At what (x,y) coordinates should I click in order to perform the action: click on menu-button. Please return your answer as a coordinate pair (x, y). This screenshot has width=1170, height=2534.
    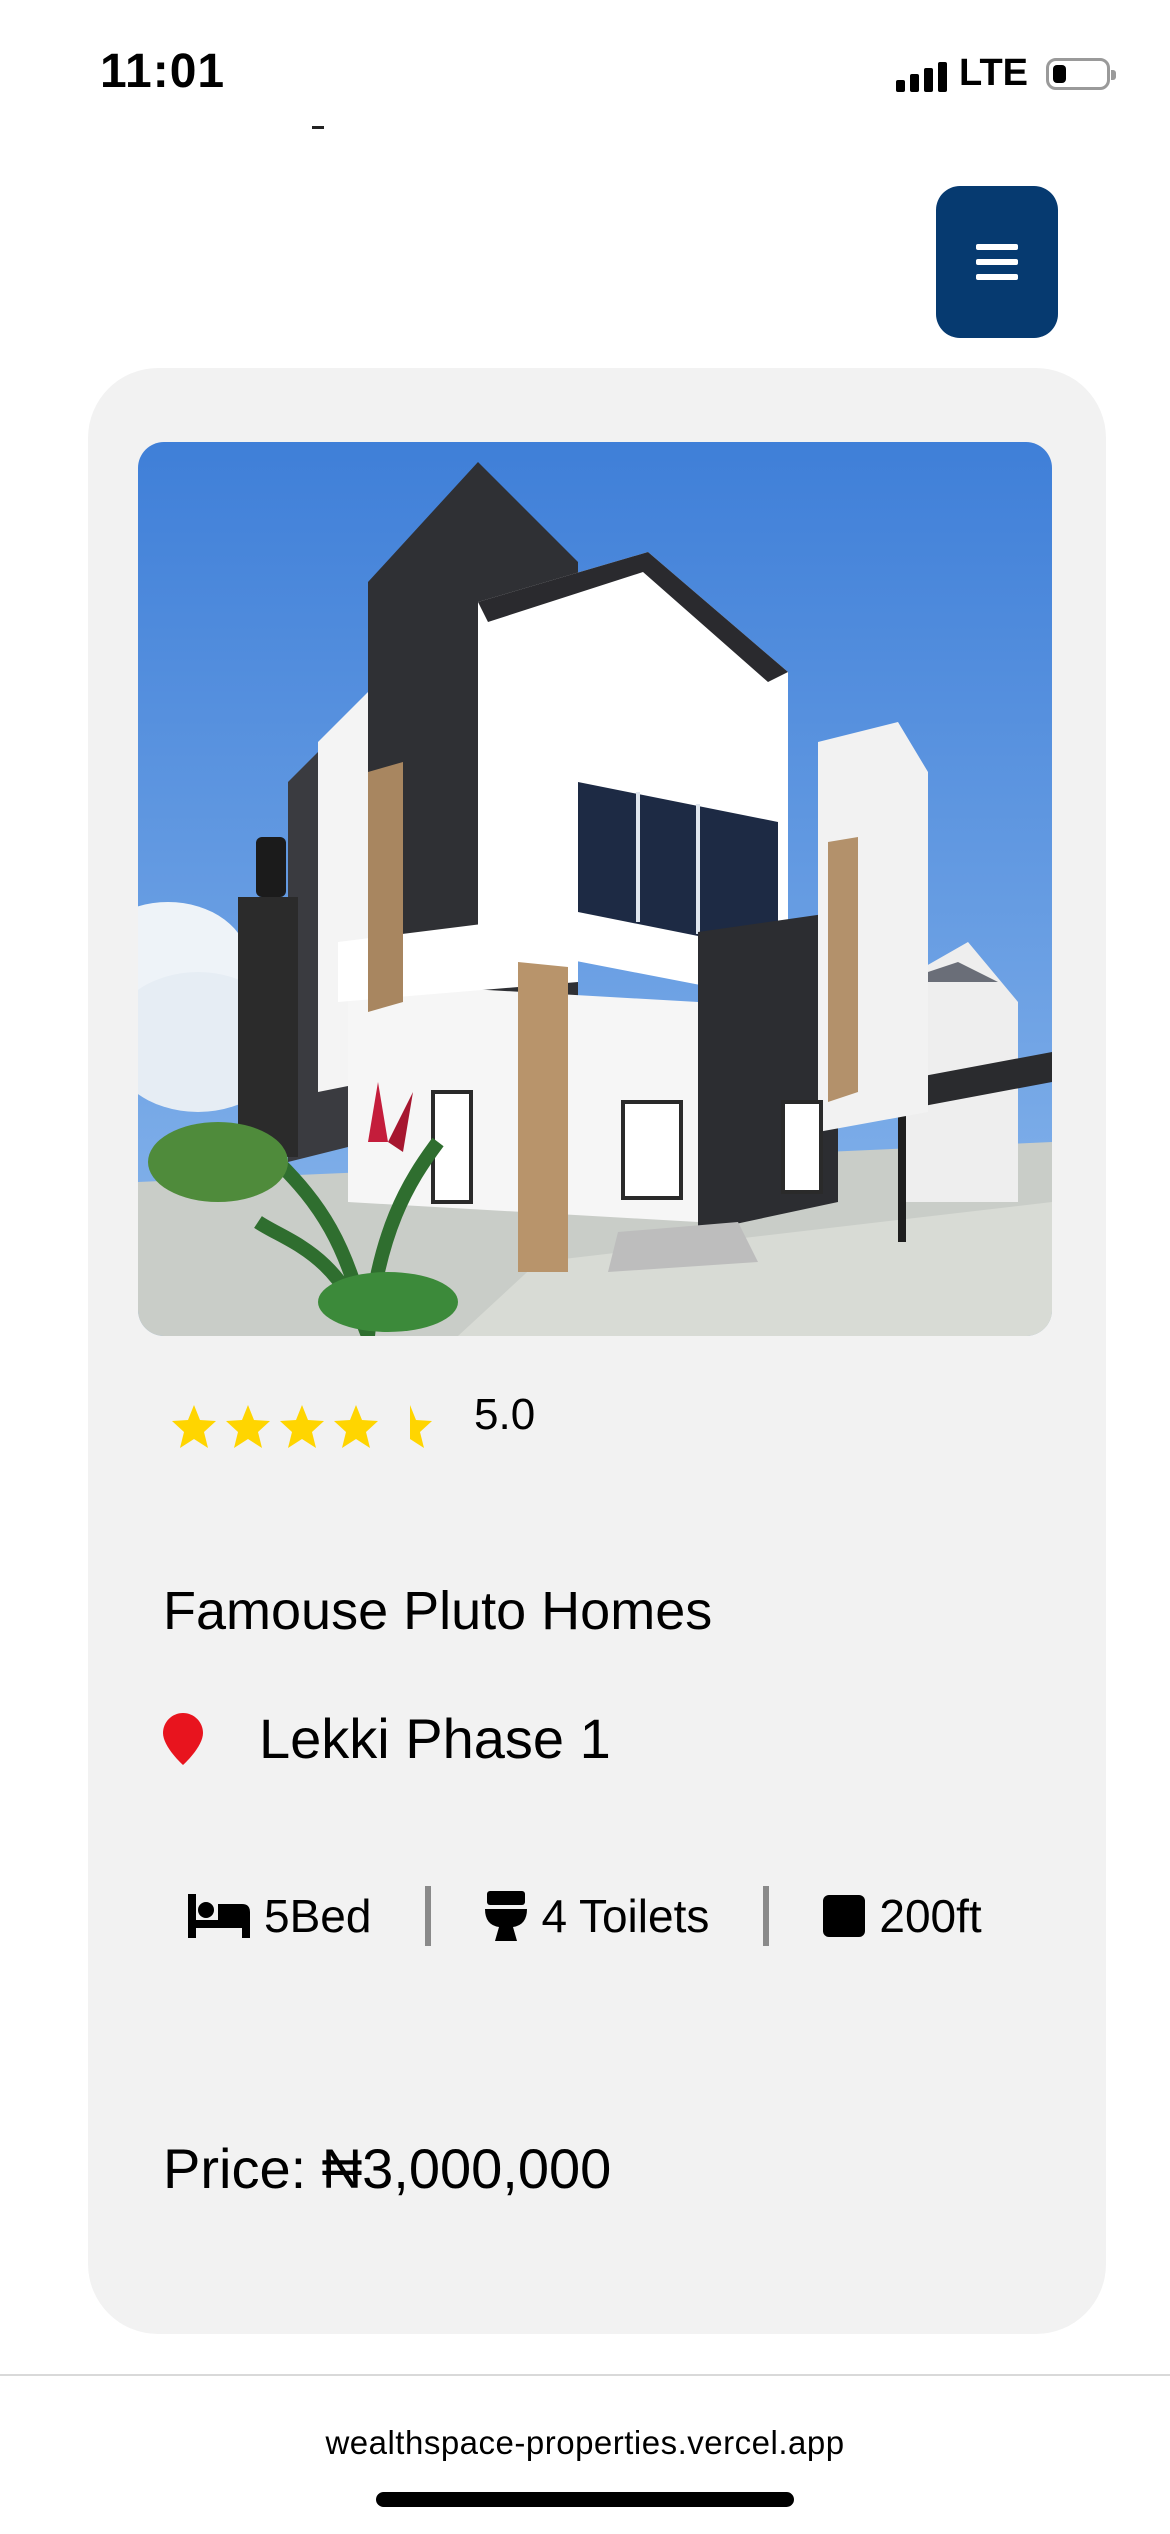
    Looking at the image, I should click on (997, 262).